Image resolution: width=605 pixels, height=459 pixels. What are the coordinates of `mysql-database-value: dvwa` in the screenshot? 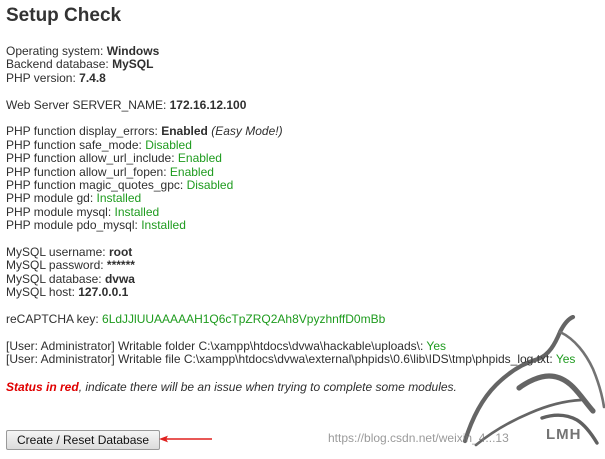 It's located at (119, 278).